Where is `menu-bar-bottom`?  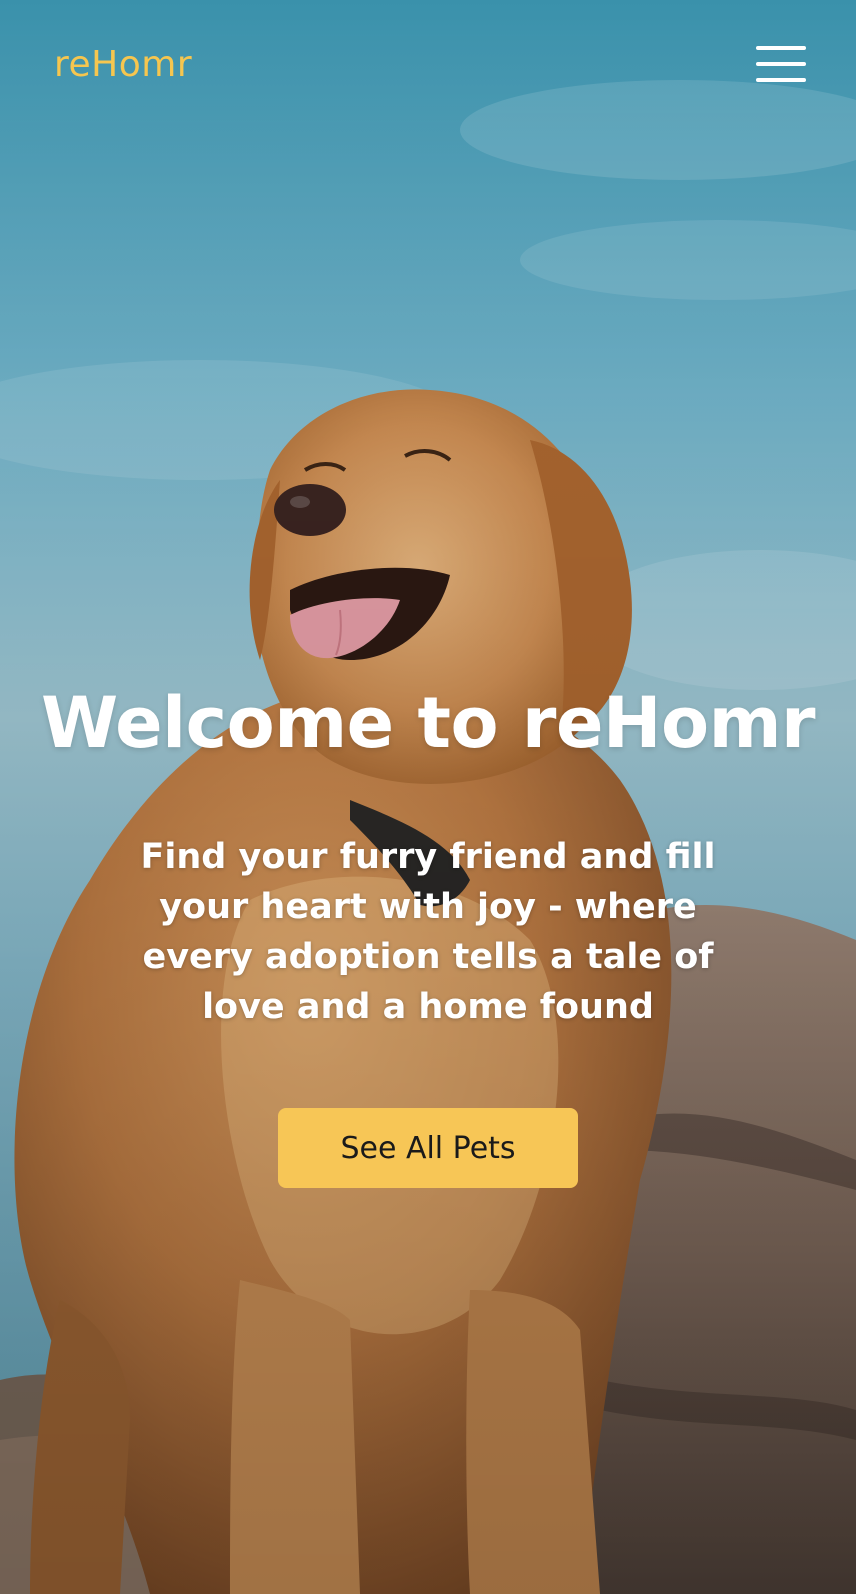 menu-bar-bottom is located at coordinates (781, 80).